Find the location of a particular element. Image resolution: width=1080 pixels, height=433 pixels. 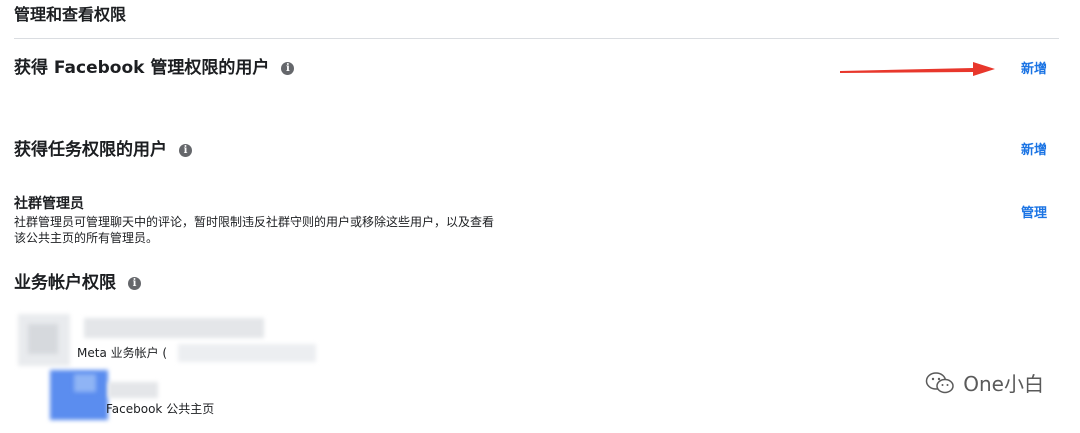

annotation-arrow is located at coordinates (917, 69).